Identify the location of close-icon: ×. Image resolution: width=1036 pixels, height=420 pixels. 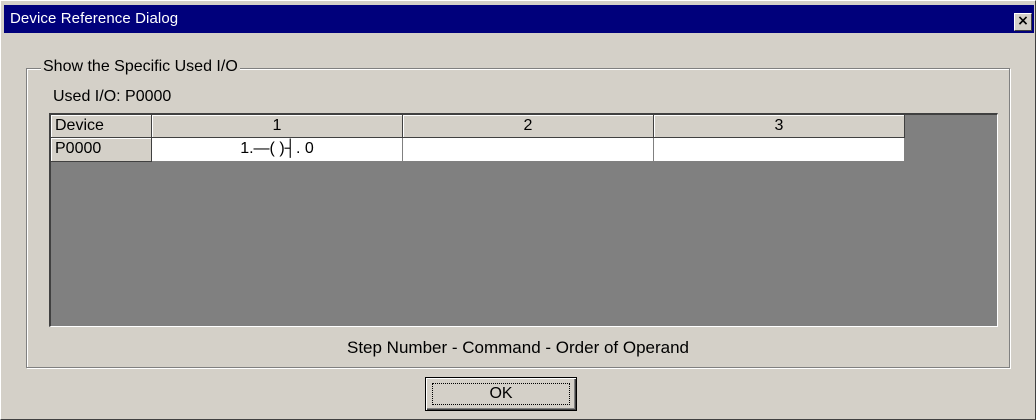
(1023, 21).